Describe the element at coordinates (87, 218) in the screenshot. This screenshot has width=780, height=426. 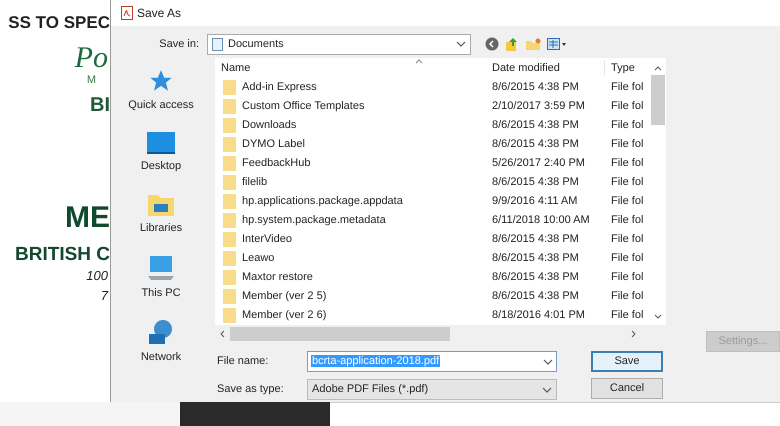
I see `page-text: ME` at that location.